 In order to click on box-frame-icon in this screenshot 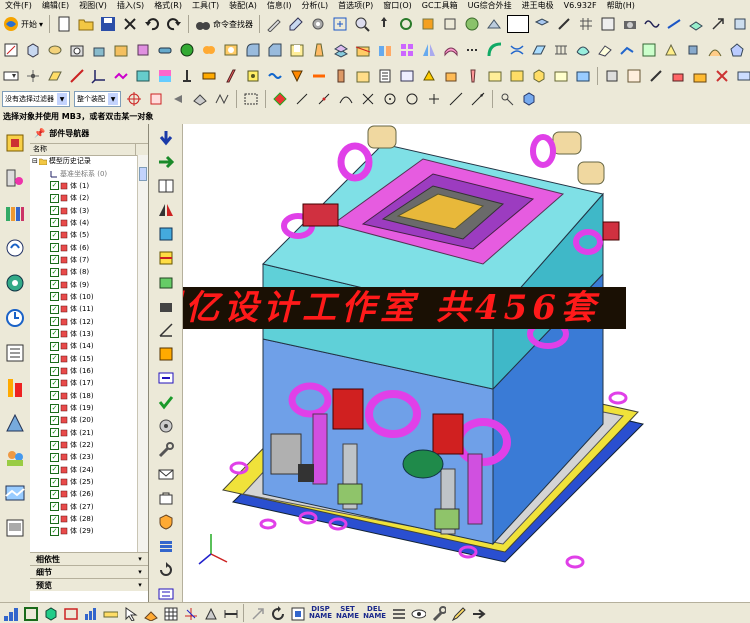, I will do `click(70, 613)`.